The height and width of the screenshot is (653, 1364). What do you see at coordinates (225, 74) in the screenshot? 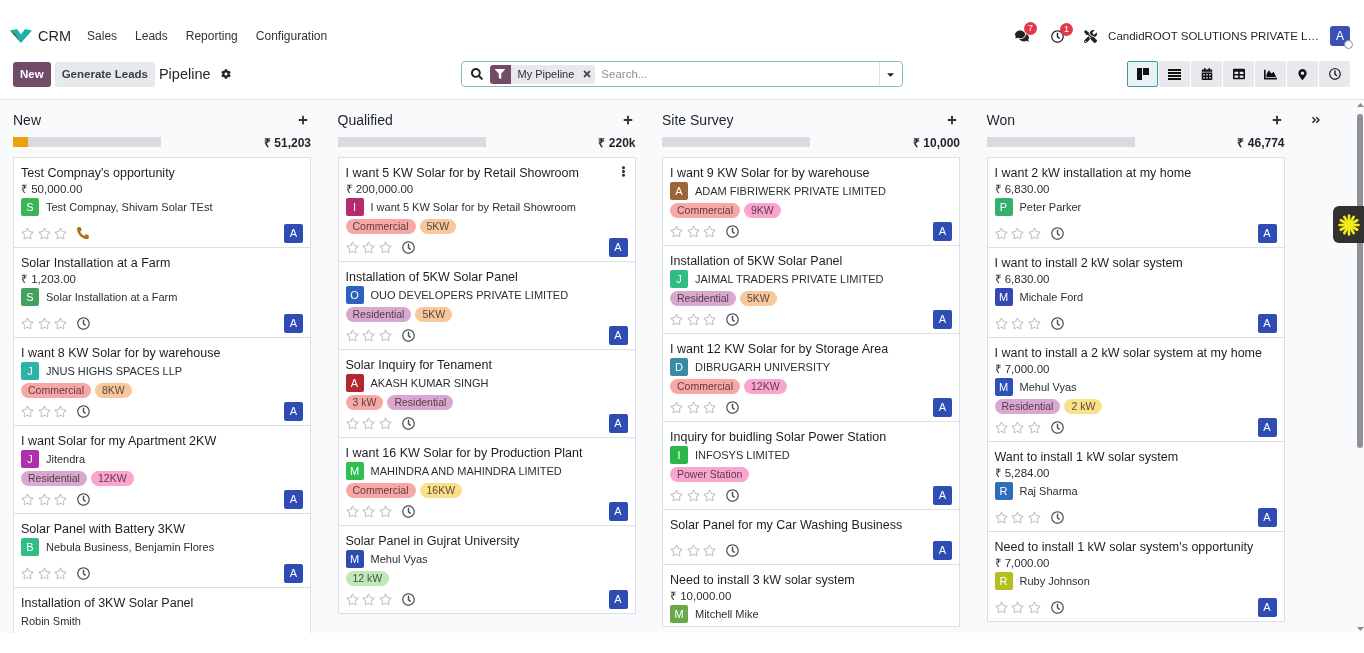
I see `settings-icon` at bounding box center [225, 74].